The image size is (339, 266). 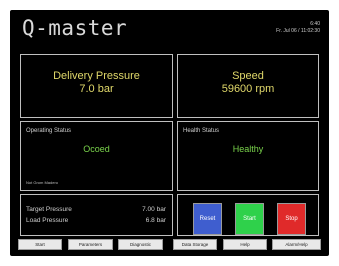 What do you see at coordinates (248, 76) in the screenshot?
I see `speed-label: Speed` at bounding box center [248, 76].